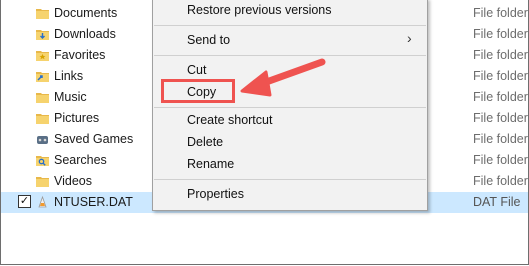 The width and height of the screenshot is (529, 266). What do you see at coordinates (215, 194) in the screenshot?
I see `menu-item-label: Properties` at bounding box center [215, 194].